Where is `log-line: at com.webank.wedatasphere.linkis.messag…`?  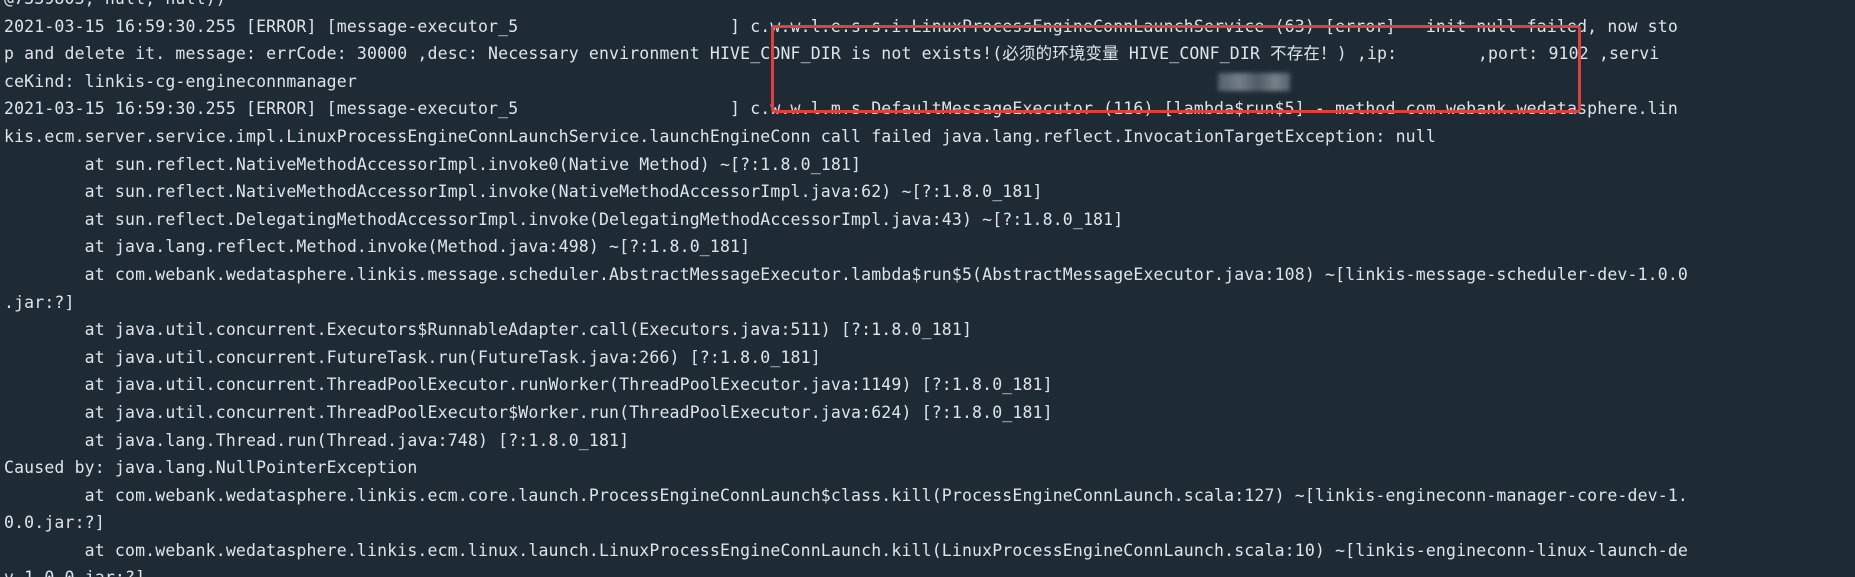
log-line: at com.webank.wedatasphere.linkis.messag… is located at coordinates (846, 274).